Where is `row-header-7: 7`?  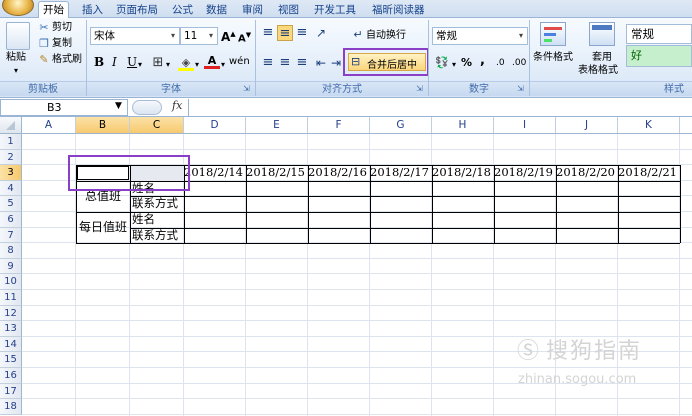
row-header-7: 7 is located at coordinates (11, 235).